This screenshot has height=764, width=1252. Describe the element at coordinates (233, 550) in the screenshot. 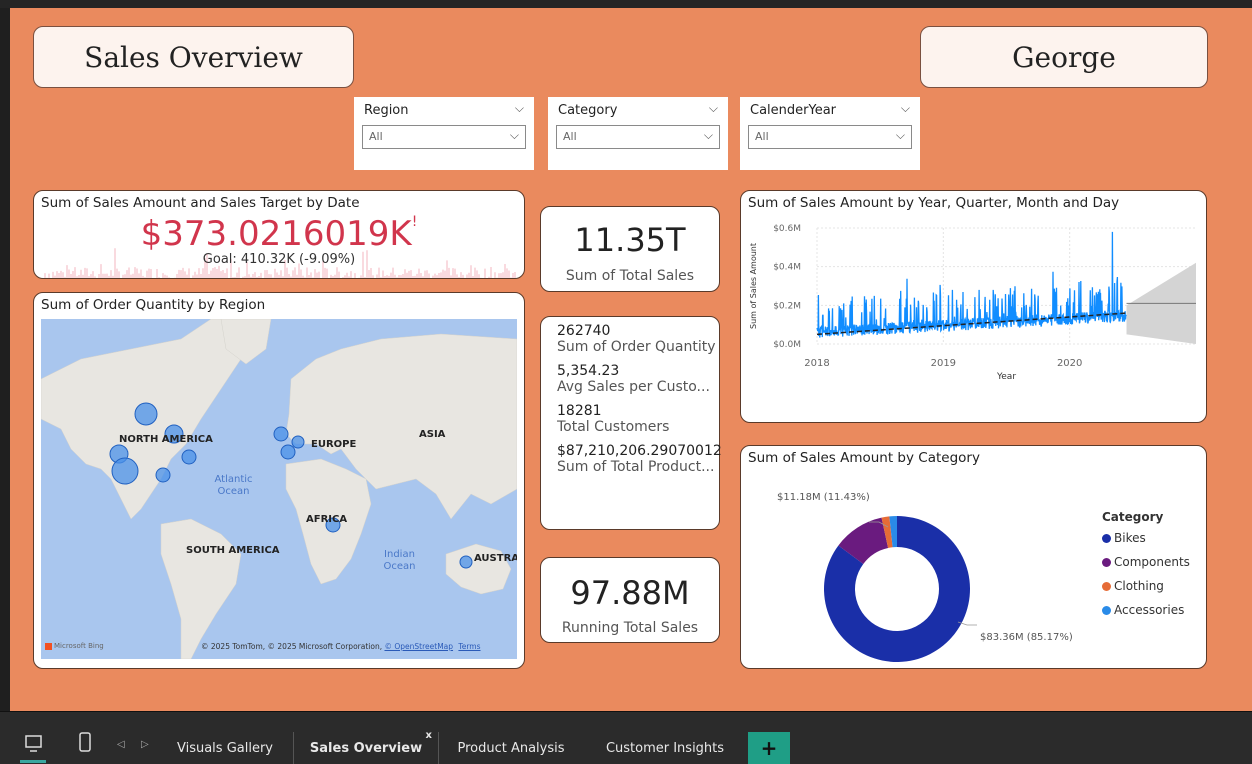

I see `map-label-south-america: SOUTH AMERICA` at that location.